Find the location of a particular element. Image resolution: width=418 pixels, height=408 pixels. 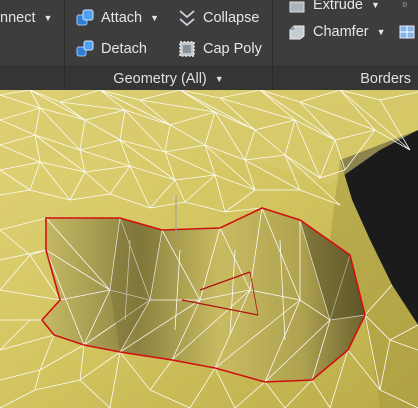

attach-icon is located at coordinates (85, 18).